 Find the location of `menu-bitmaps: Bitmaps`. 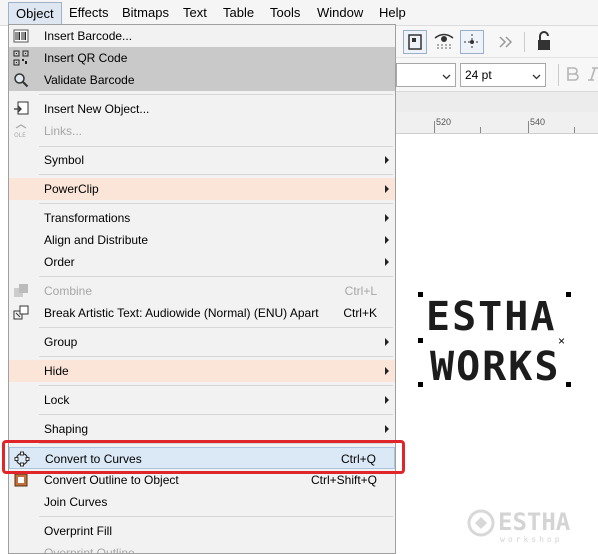

menu-bitmaps: Bitmaps is located at coordinates (145, 12).